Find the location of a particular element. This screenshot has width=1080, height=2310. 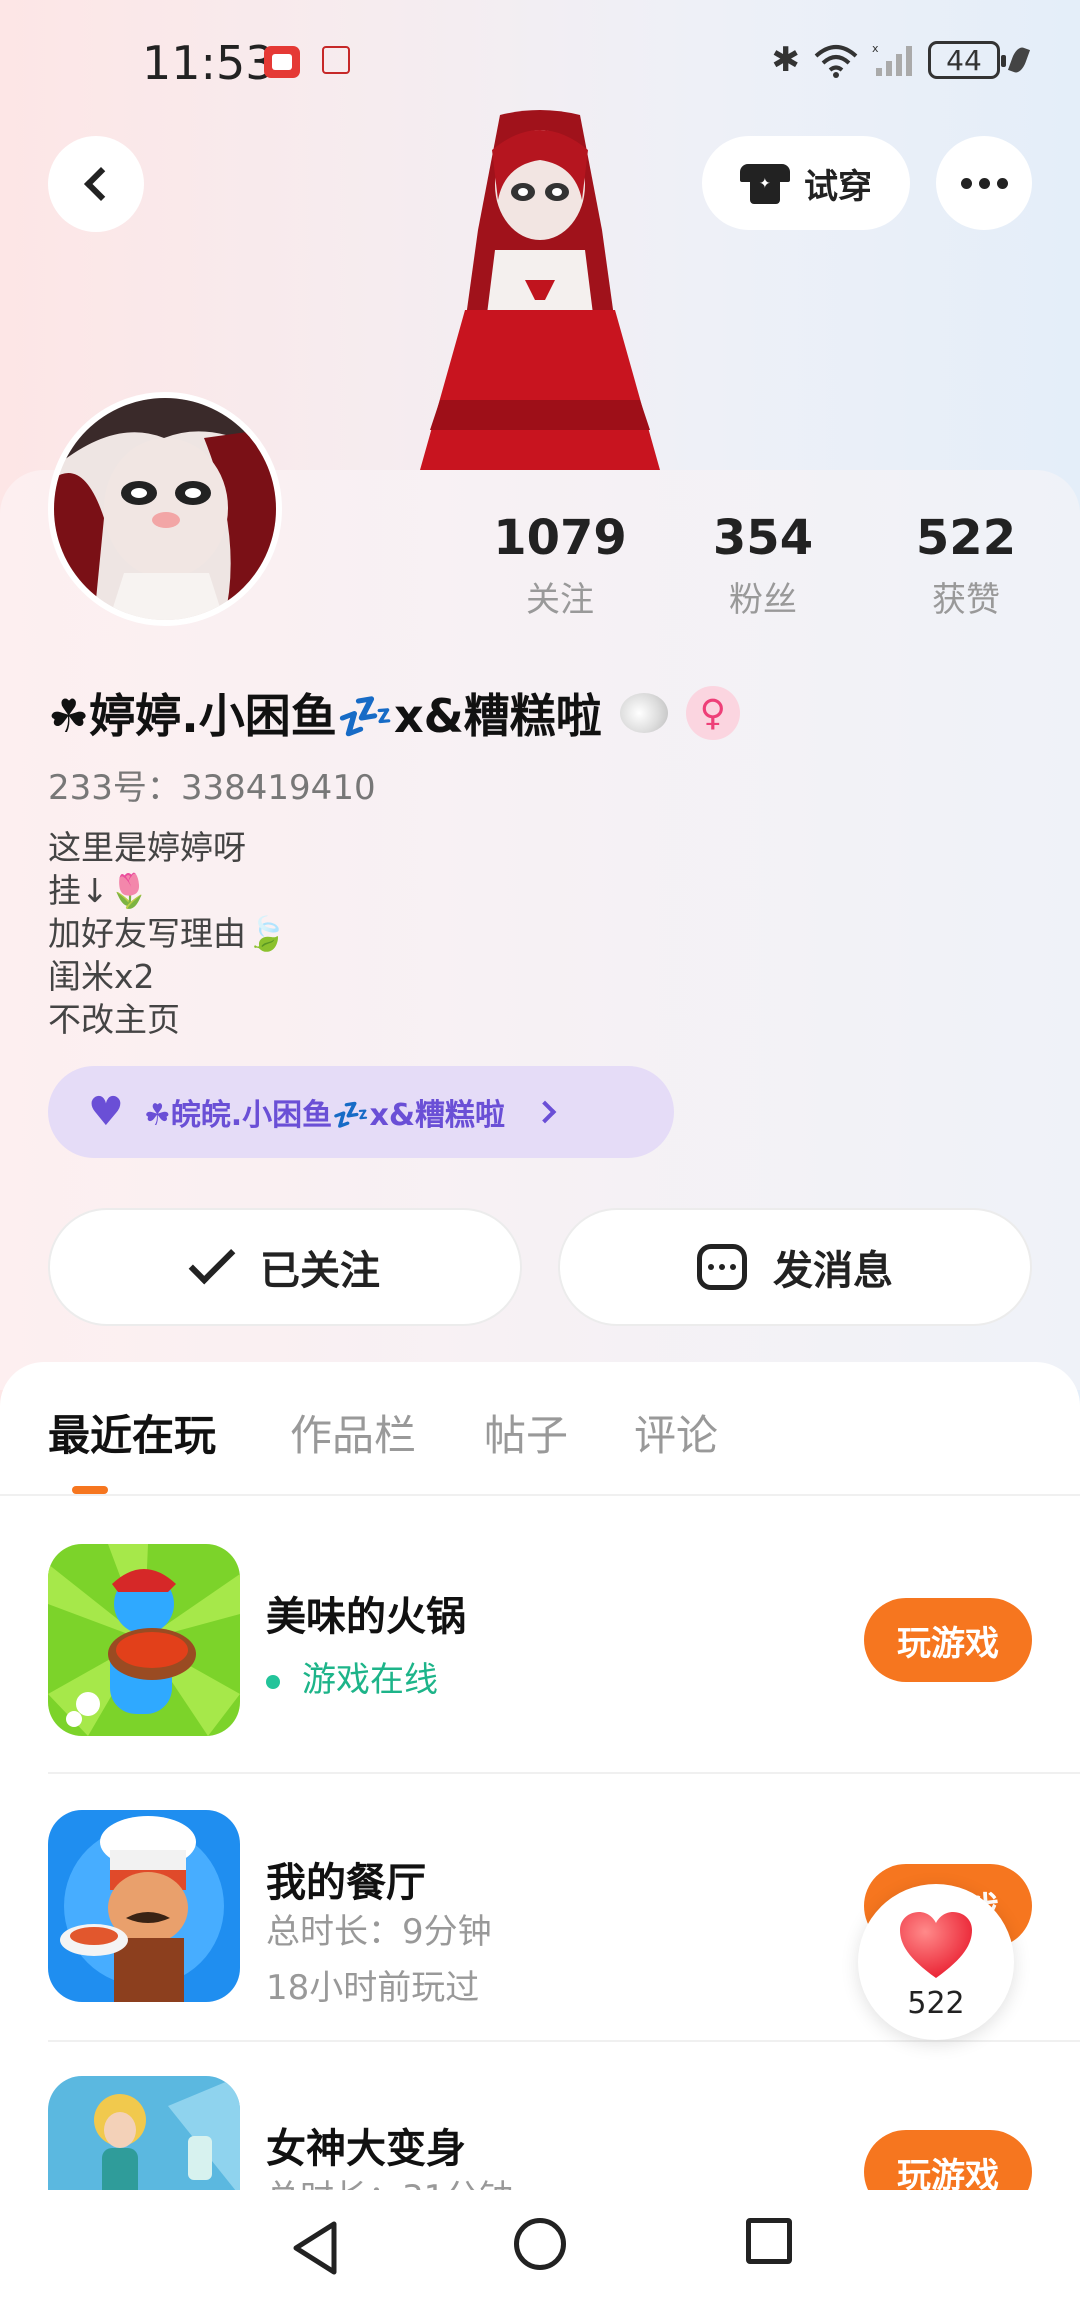

user-id: 233号：338419410 is located at coordinates (212, 788).